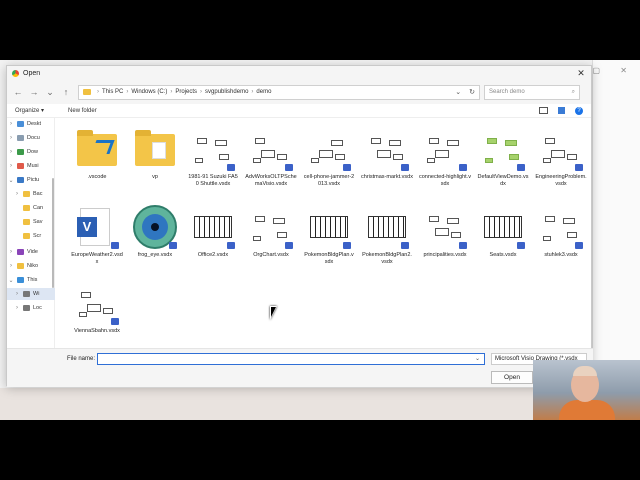 Image resolution: width=640 pixels, height=480 pixels. Describe the element at coordinates (31, 208) in the screenshot. I see `sidebar-item-6: Can` at that location.